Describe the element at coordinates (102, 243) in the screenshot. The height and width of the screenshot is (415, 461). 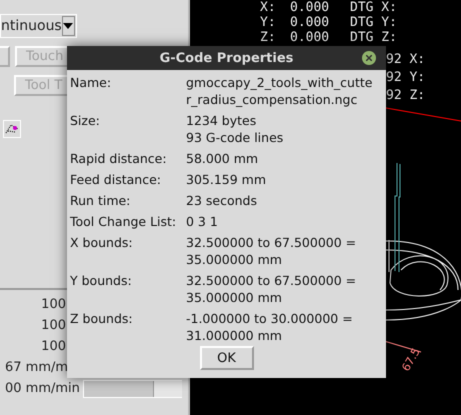
I see `field-label: X bounds:` at that location.